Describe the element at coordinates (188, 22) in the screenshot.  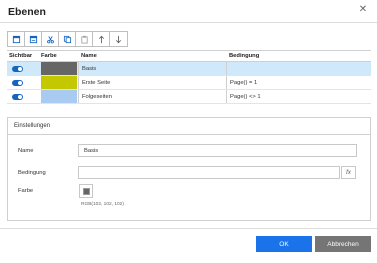
I see `title-divider` at that location.